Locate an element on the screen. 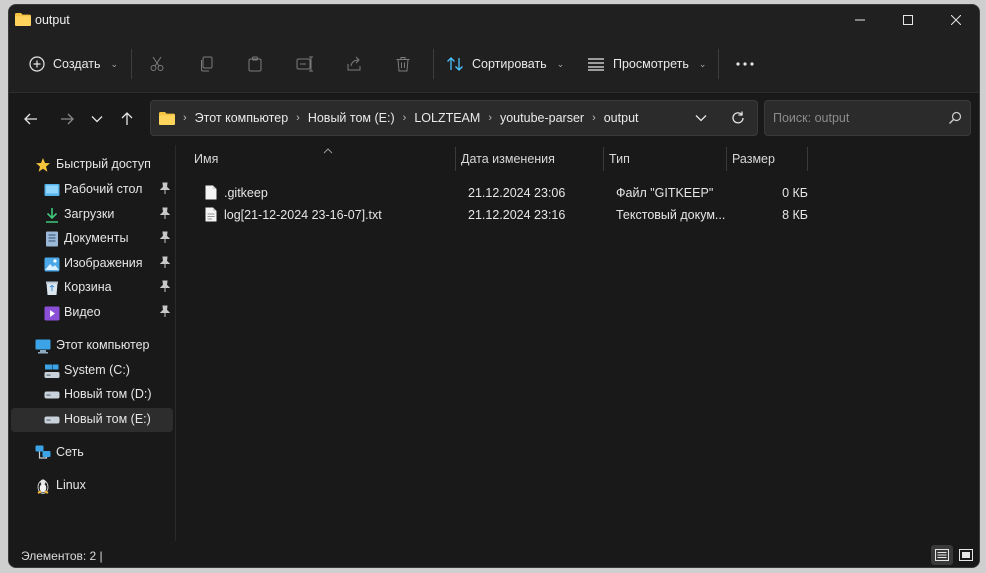 The height and width of the screenshot is (573, 986). network-icon is located at coordinates (43, 453).